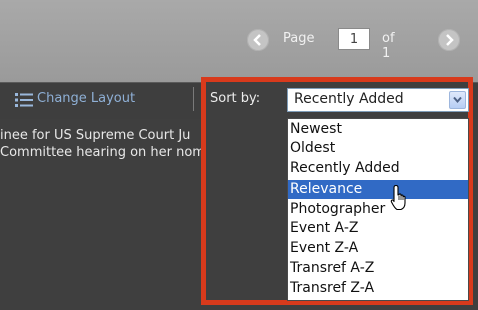 This screenshot has height=310, width=478. What do you see at coordinates (378, 248) in the screenshot?
I see `sort-option-event-z-a: Event Z-A` at bounding box center [378, 248].